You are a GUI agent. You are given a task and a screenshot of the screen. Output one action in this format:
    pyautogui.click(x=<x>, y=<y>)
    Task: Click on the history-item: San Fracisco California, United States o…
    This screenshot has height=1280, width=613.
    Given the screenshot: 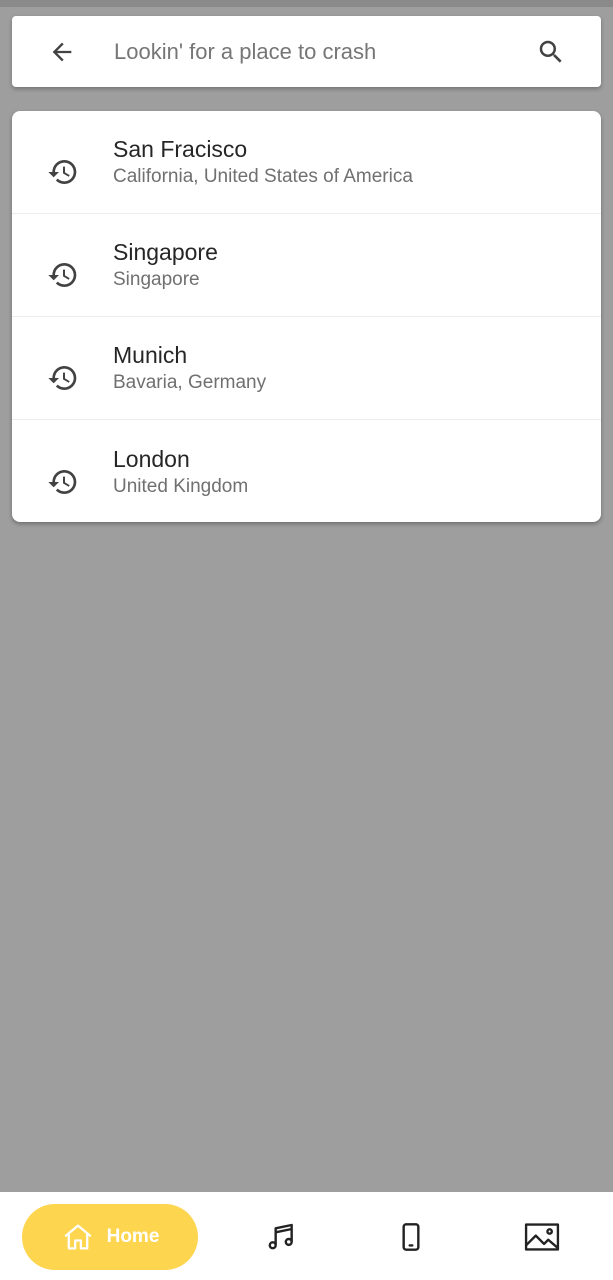 What is the action you would take?
    pyautogui.click(x=306, y=162)
    